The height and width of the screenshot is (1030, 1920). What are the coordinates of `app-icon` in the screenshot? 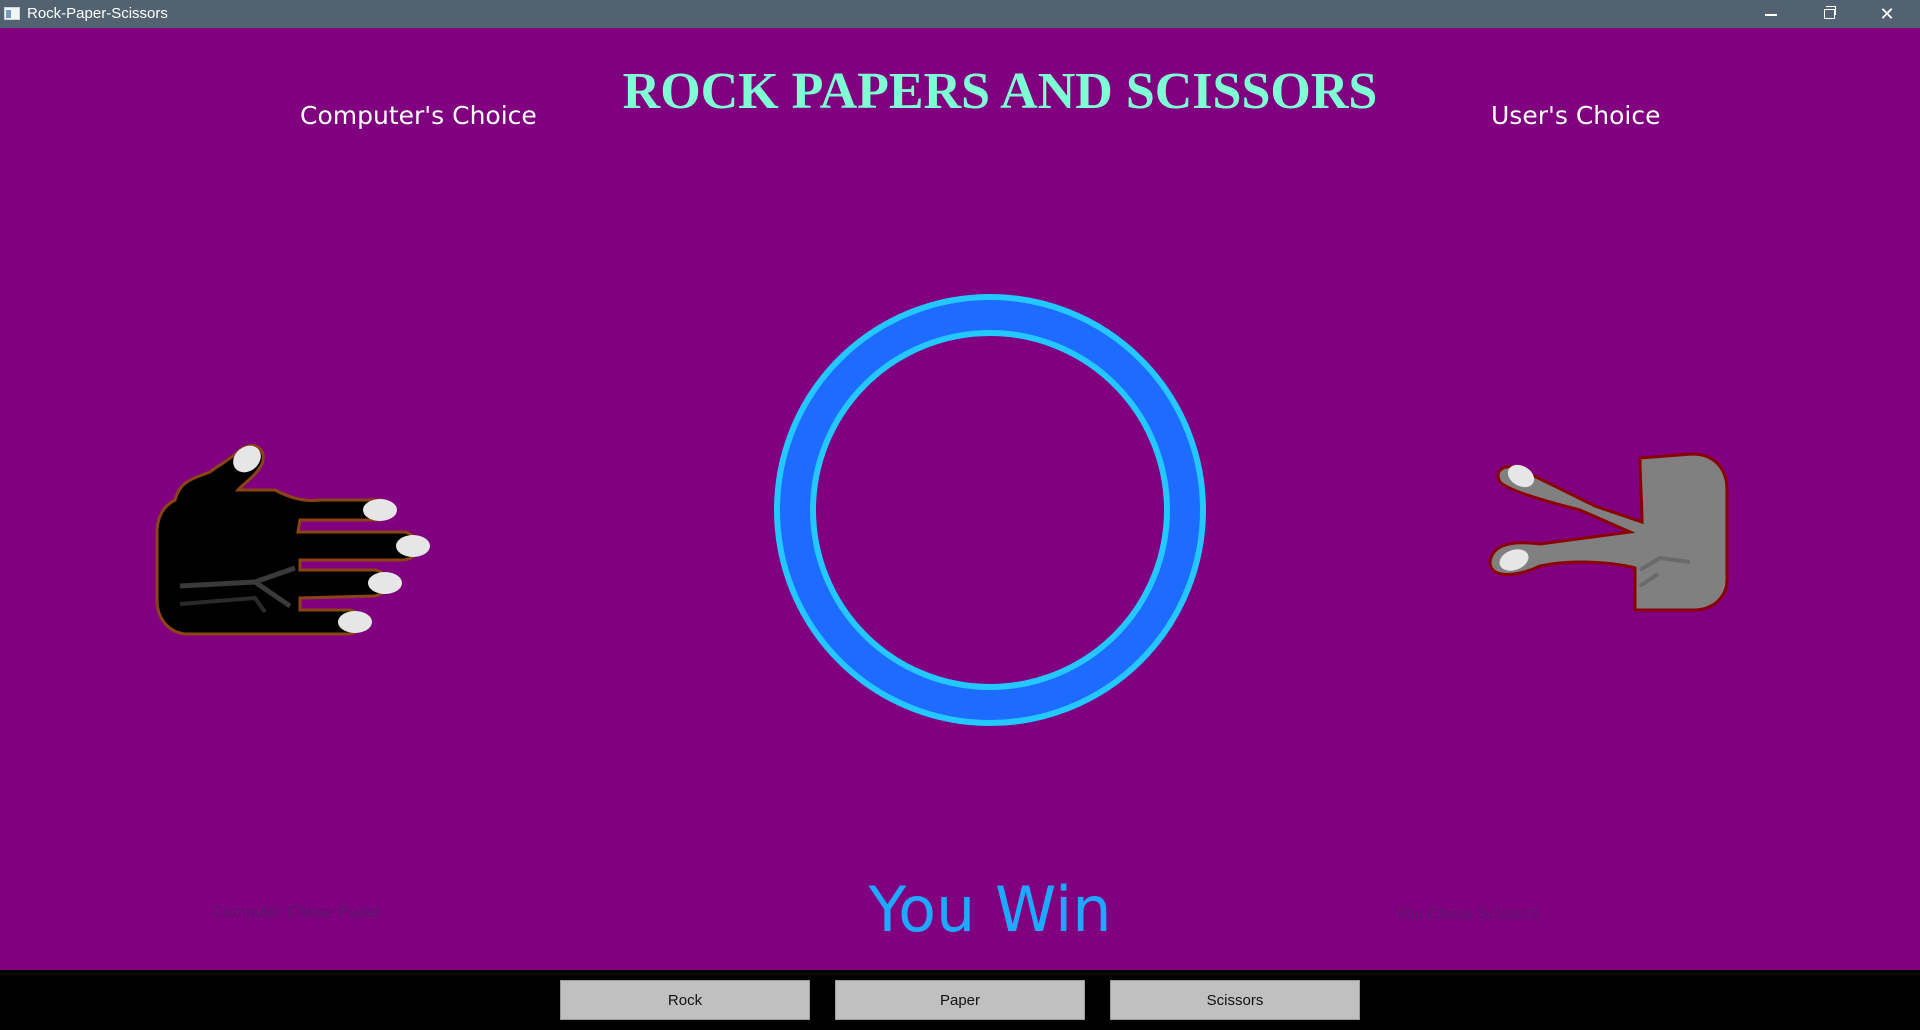 It's located at (12, 13).